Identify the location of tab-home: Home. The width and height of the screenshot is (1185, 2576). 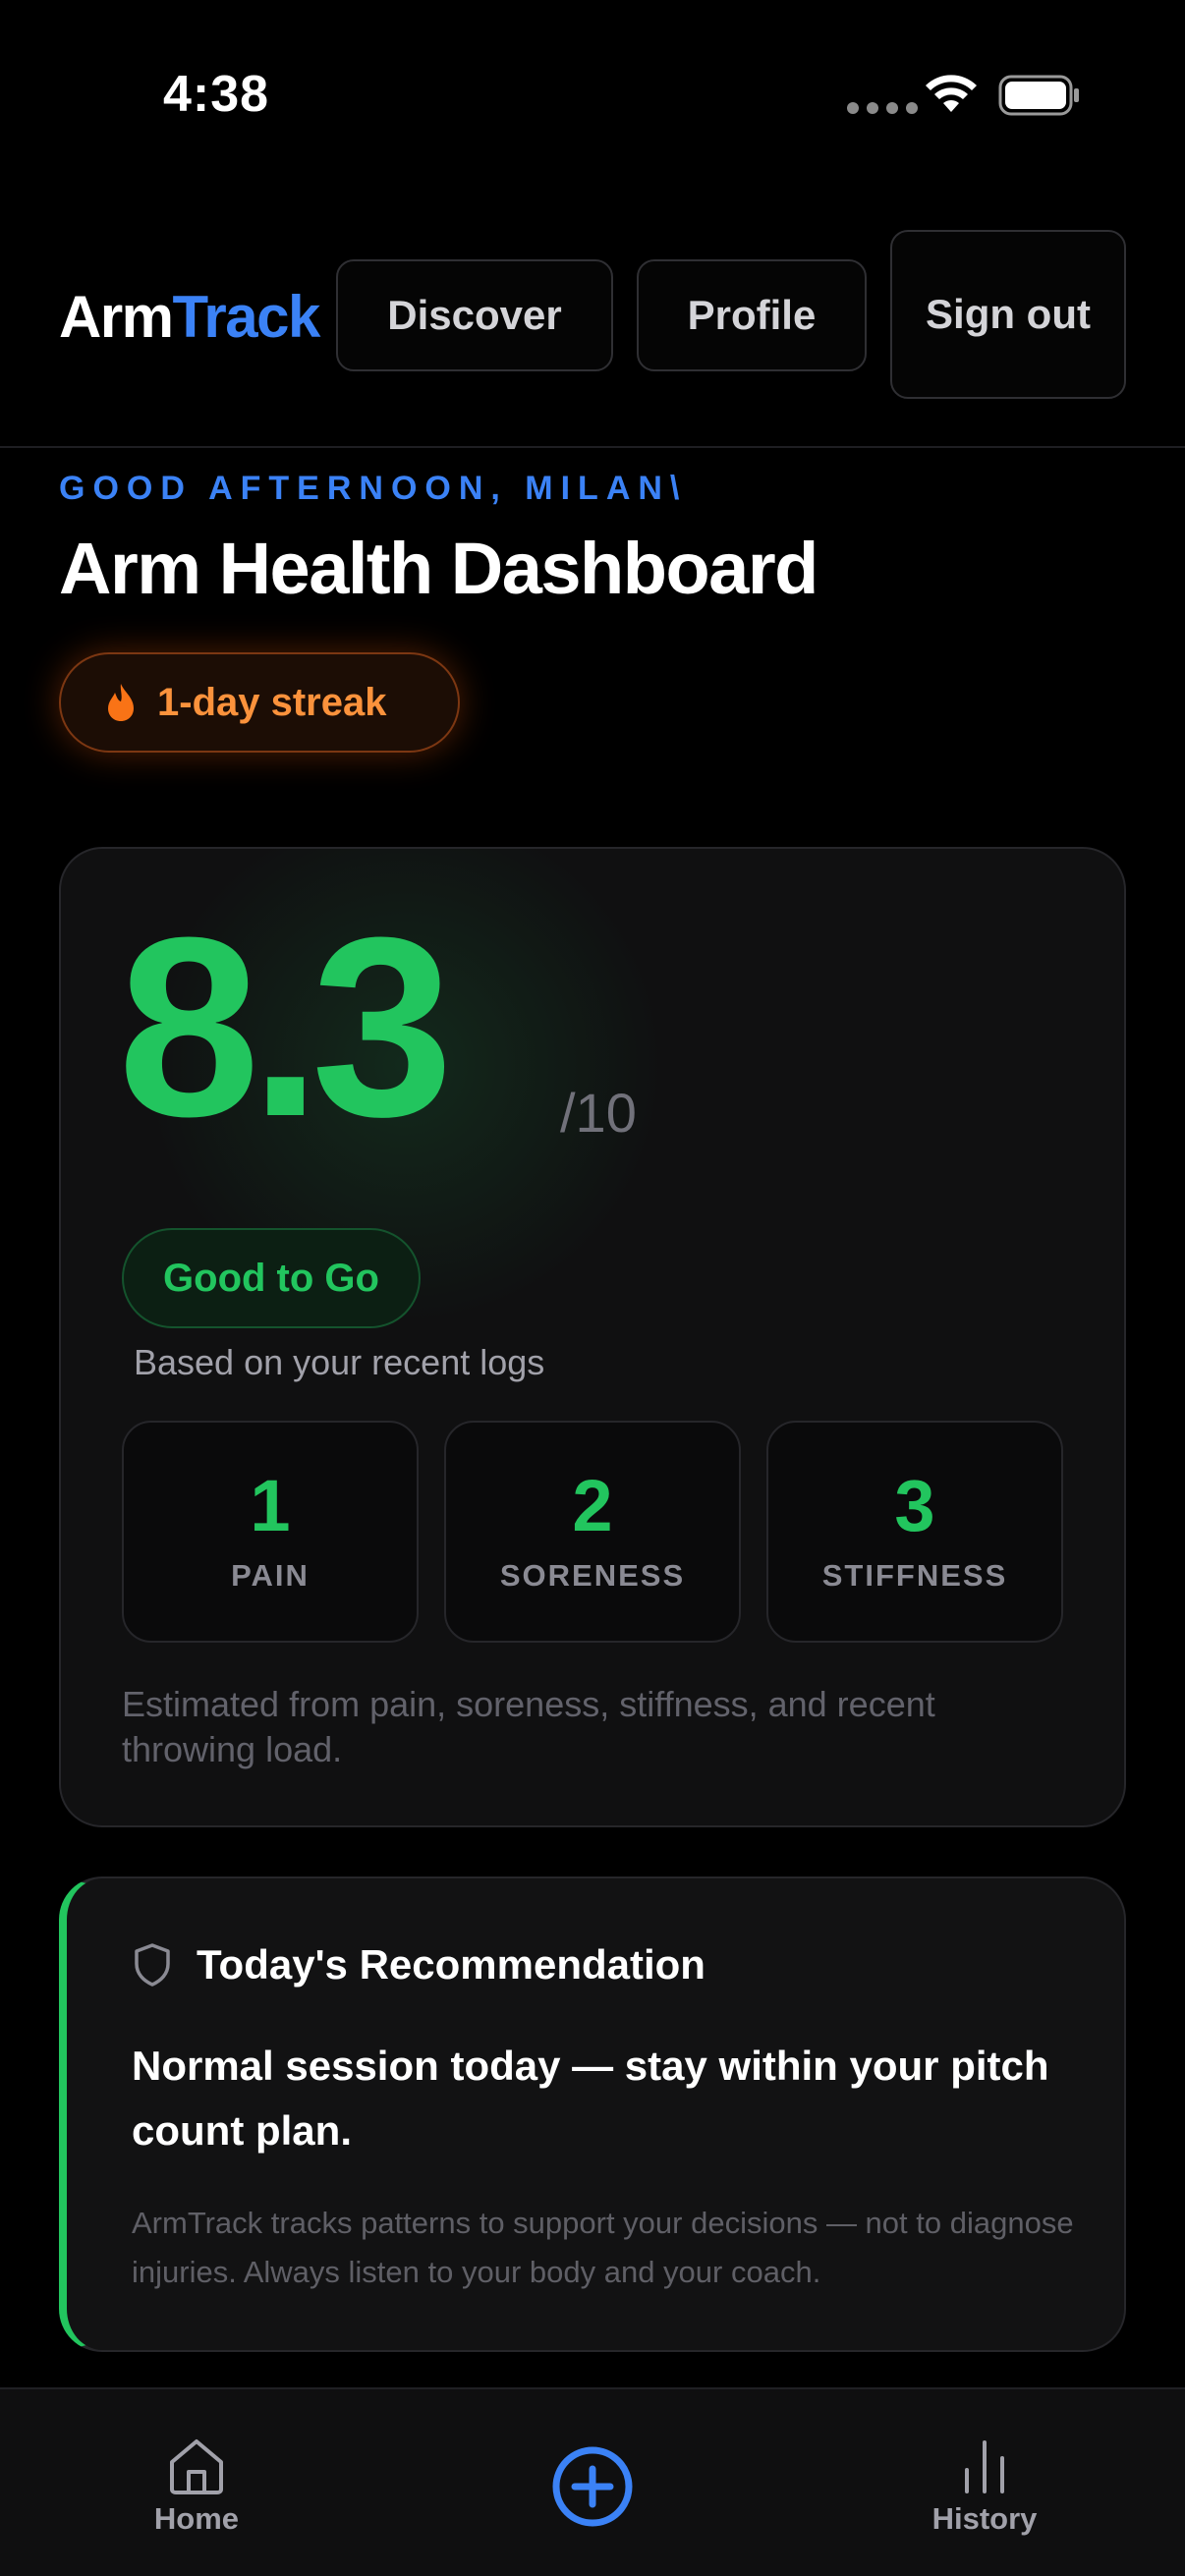
(197, 2486).